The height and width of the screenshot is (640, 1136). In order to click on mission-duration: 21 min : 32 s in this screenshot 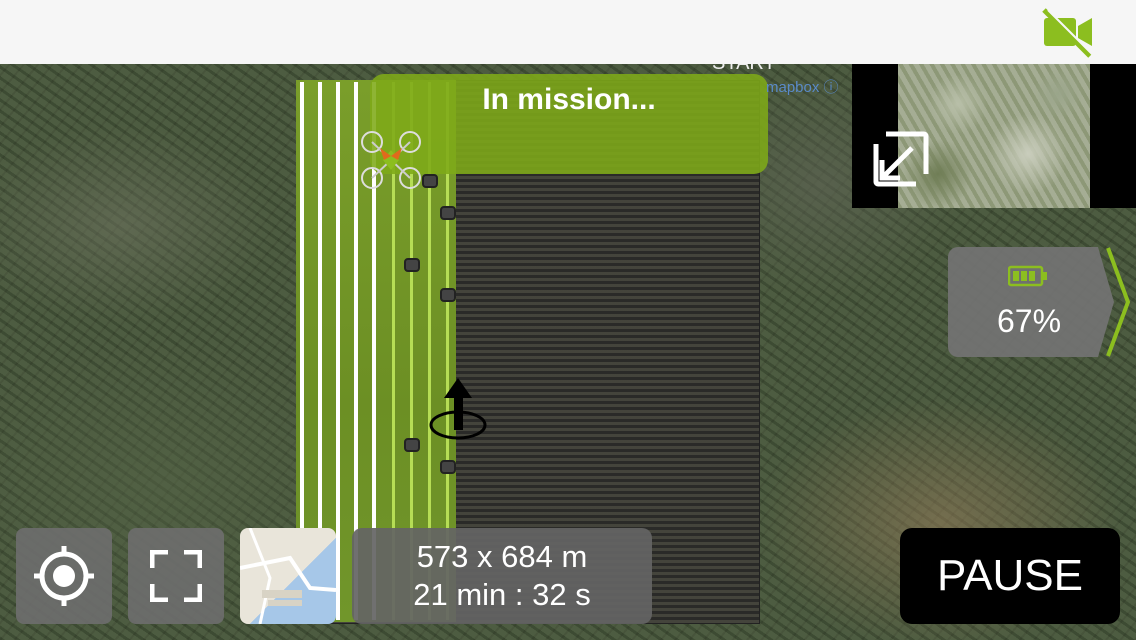, I will do `click(502, 594)`.